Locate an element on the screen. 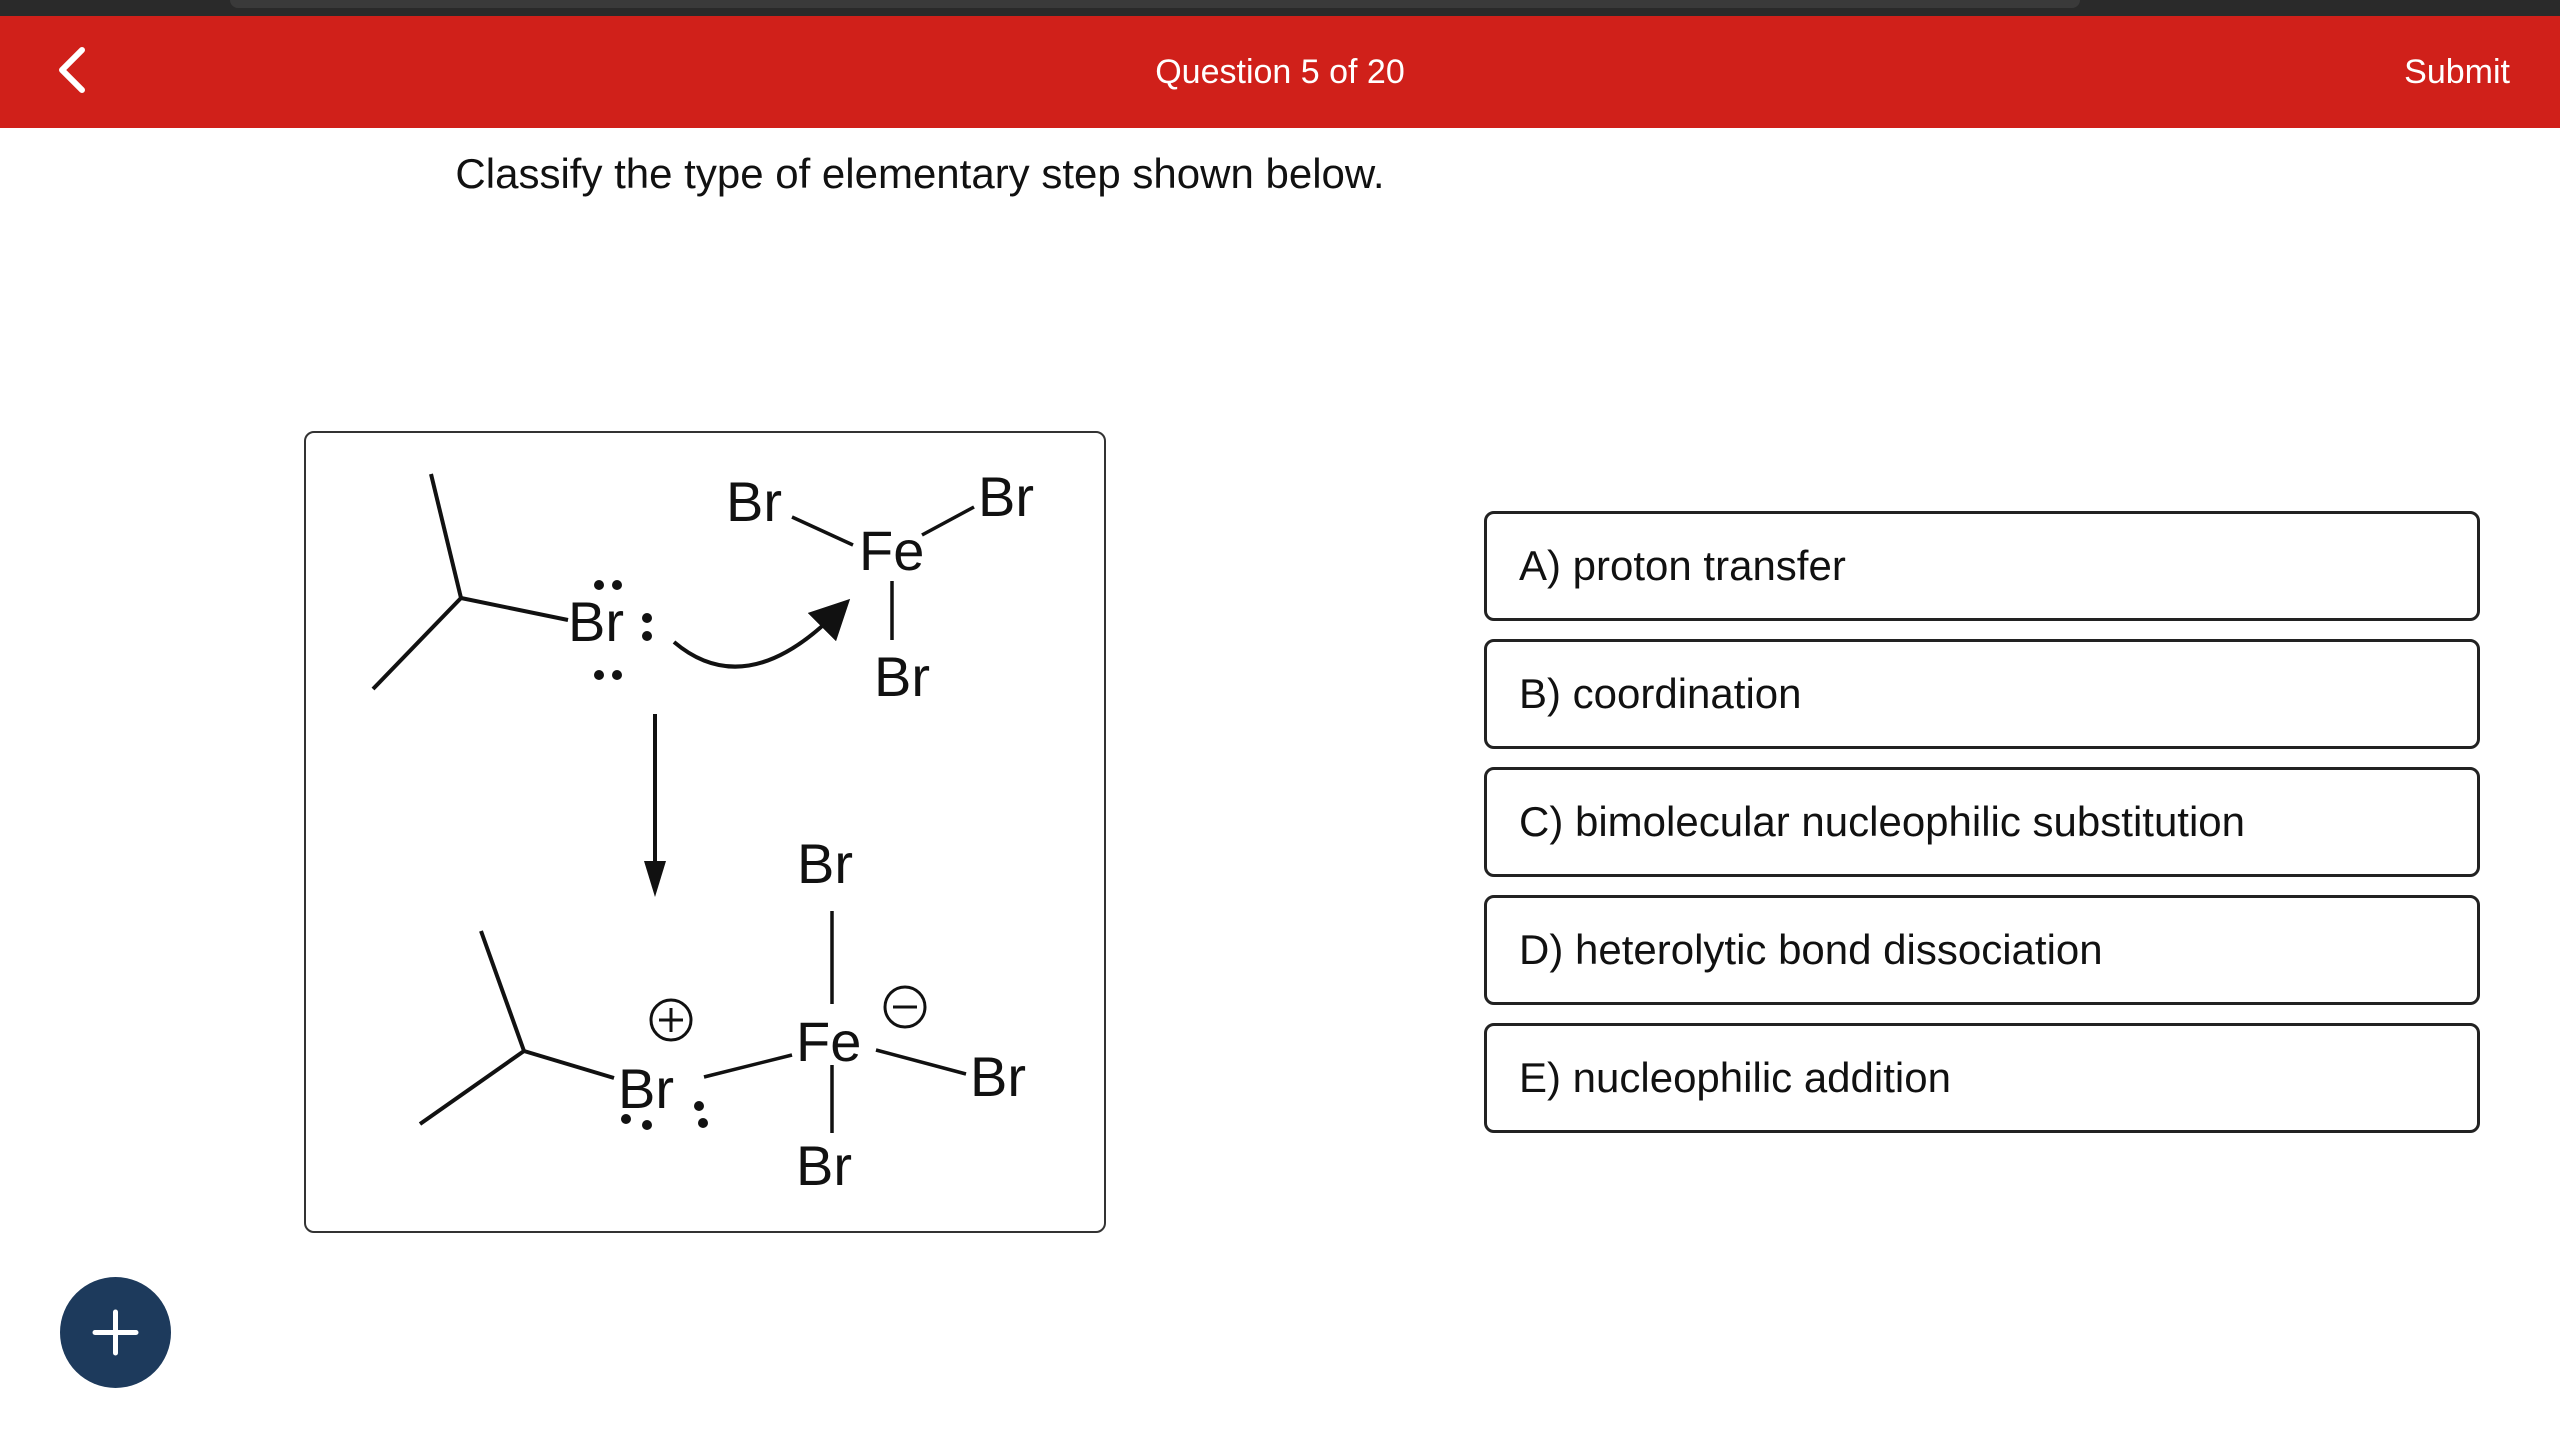  window-top-strip is located at coordinates (1280, 8).